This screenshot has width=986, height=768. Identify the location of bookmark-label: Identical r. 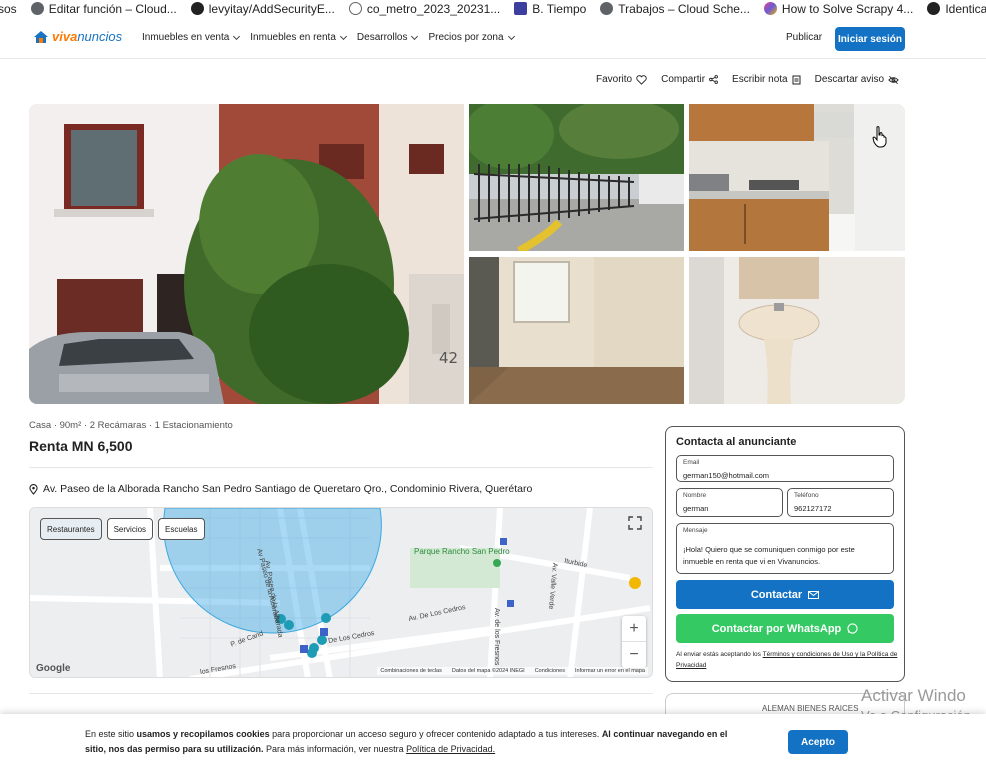
(965, 8).